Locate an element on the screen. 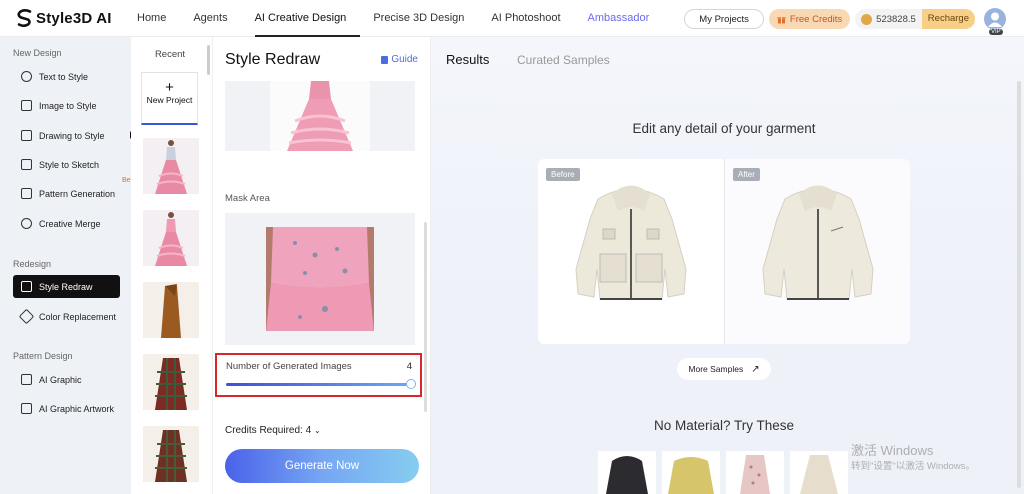 The width and height of the screenshot is (1024, 494). sidebar-item-ai-graphic-artwork: AI Graphic Artwork is located at coordinates (66, 408).